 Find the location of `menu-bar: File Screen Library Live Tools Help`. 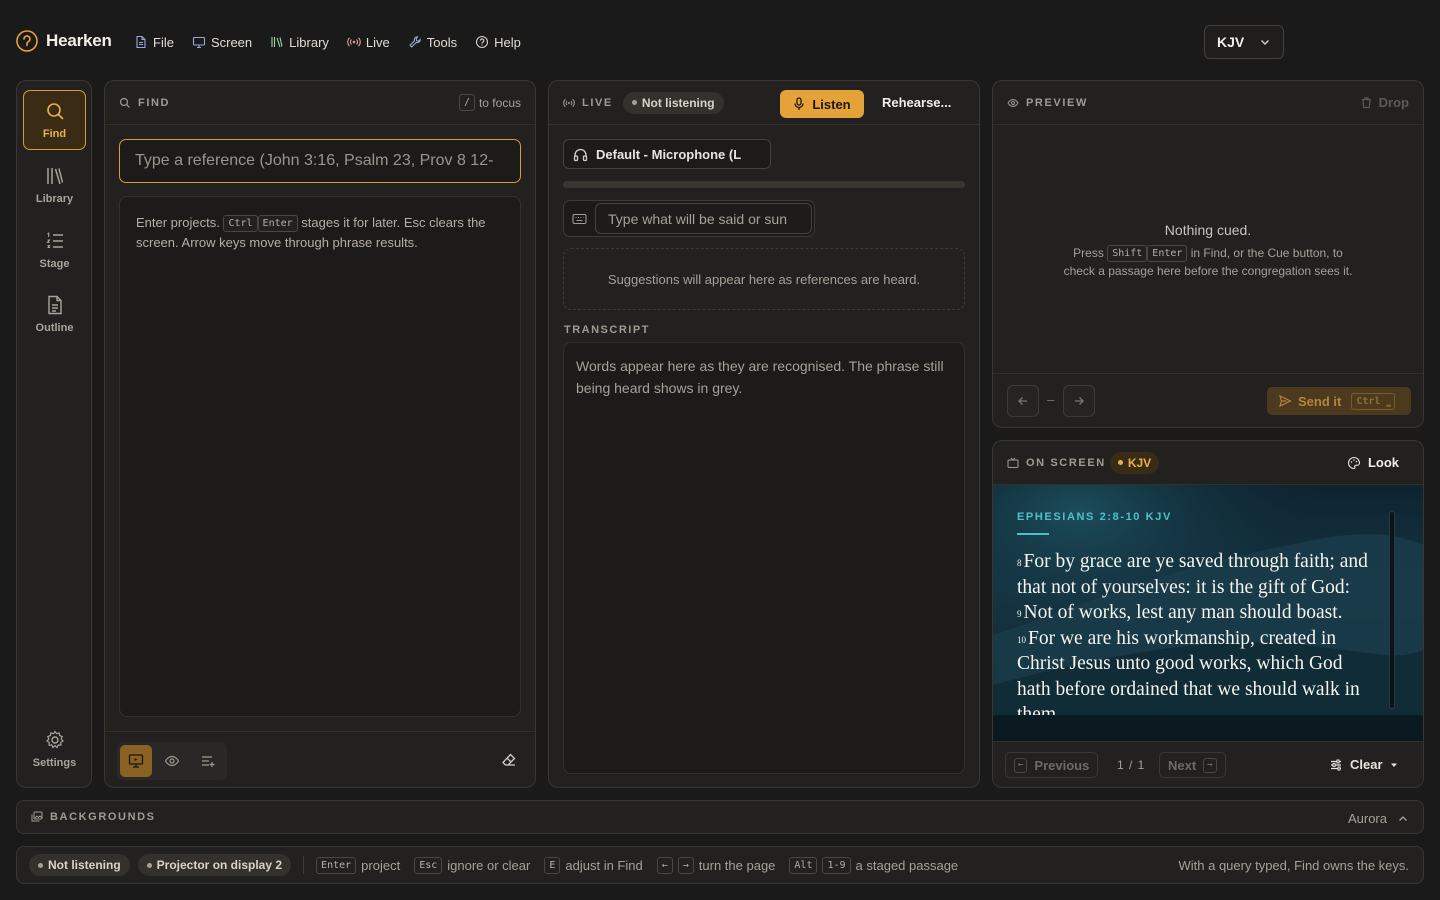

menu-bar: File Screen Library Live Tools Help is located at coordinates (327, 42).